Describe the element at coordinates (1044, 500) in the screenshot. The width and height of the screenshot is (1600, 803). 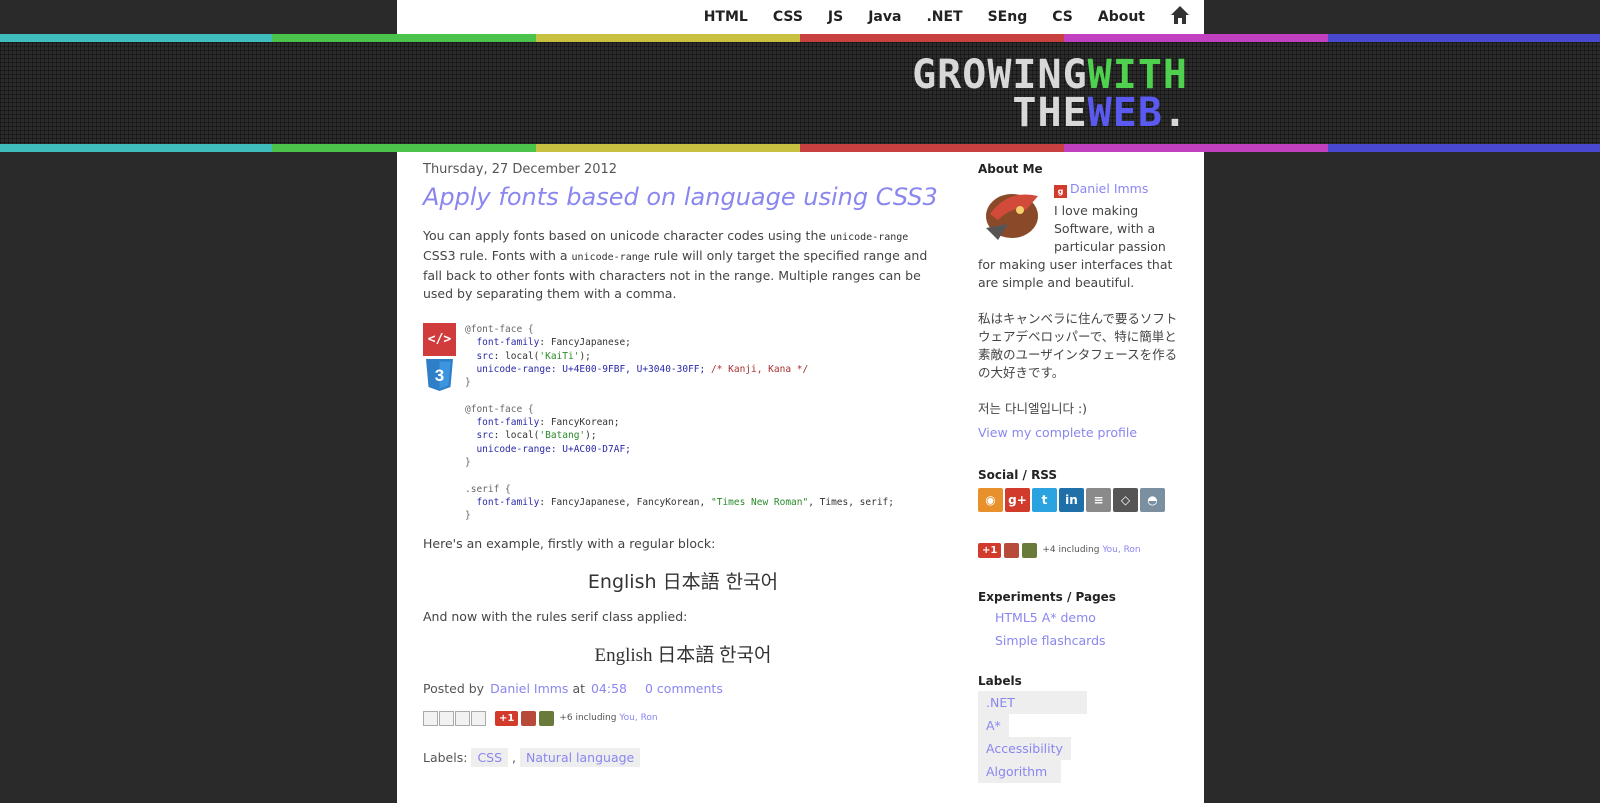
I see `twitter-icon: t` at that location.